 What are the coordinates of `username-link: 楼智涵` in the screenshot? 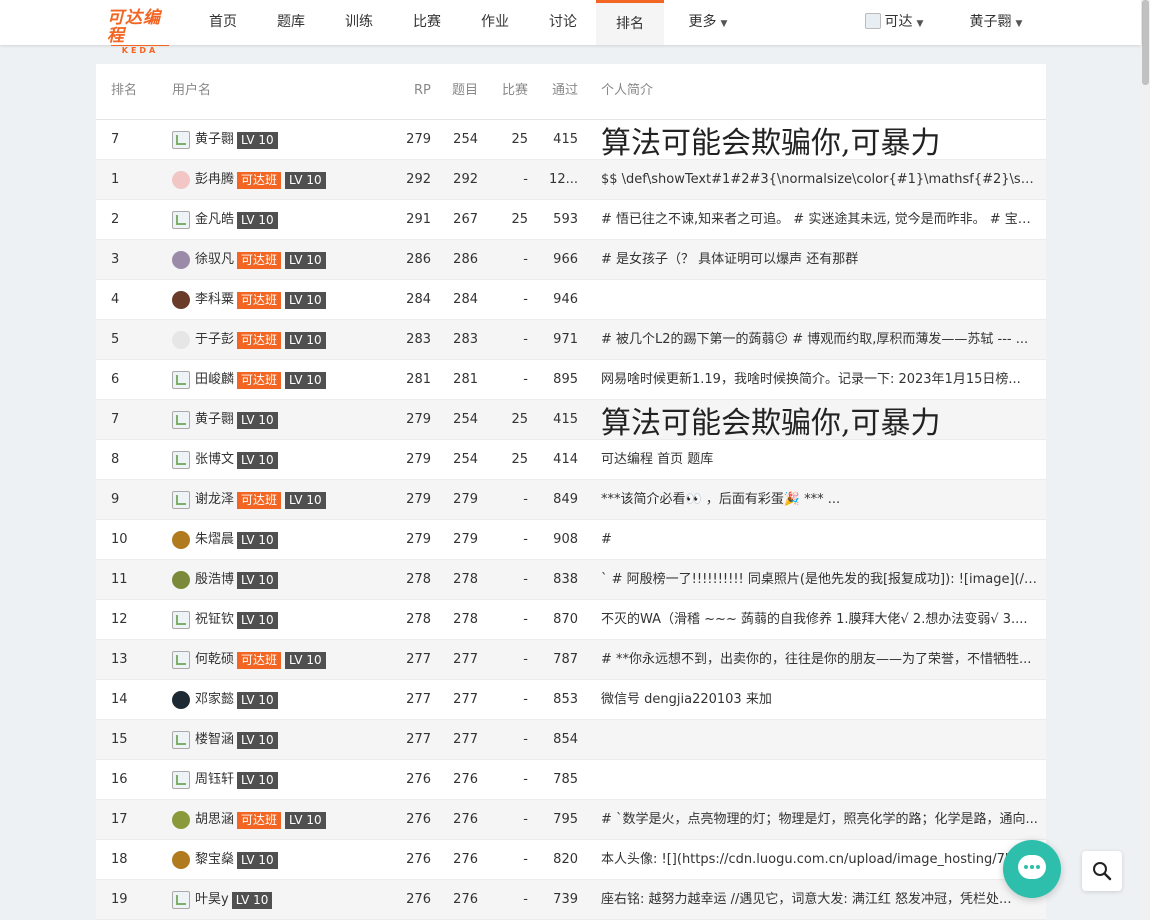 It's located at (214, 740).